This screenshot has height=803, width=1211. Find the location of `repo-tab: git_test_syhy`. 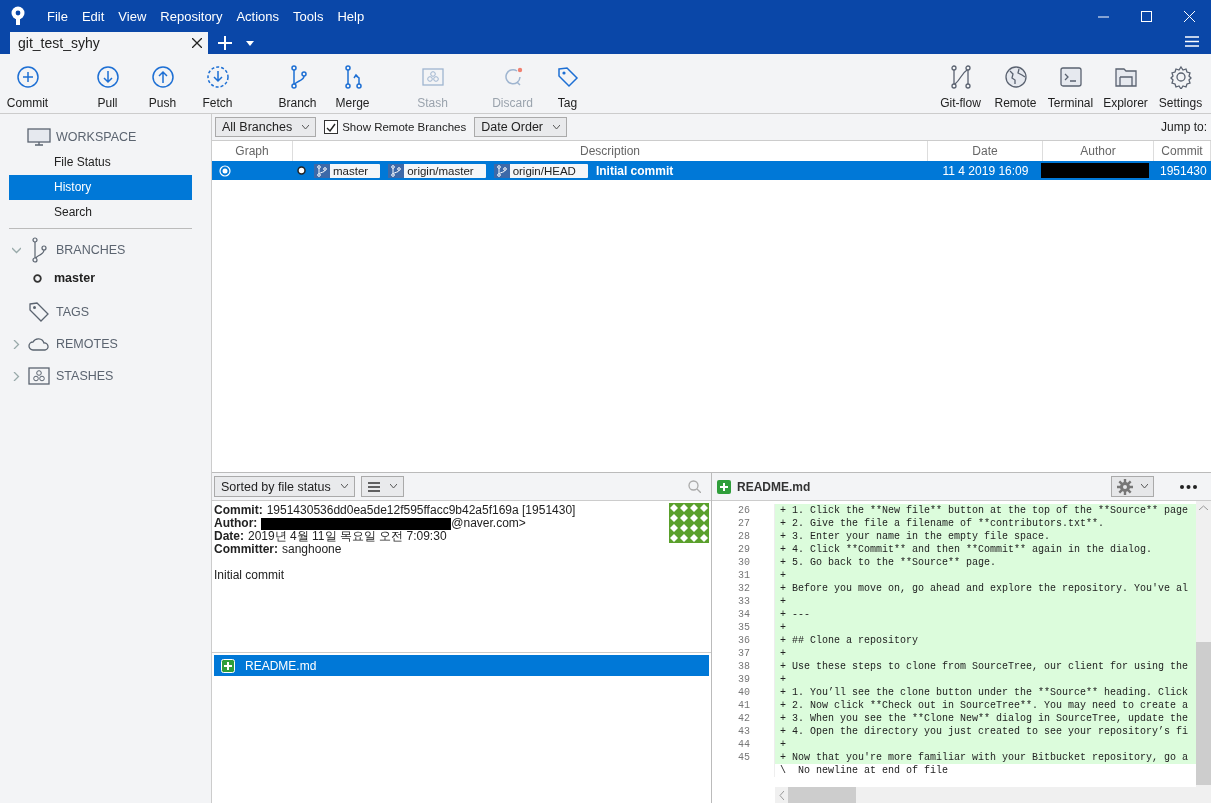

repo-tab: git_test_syhy is located at coordinates (109, 43).